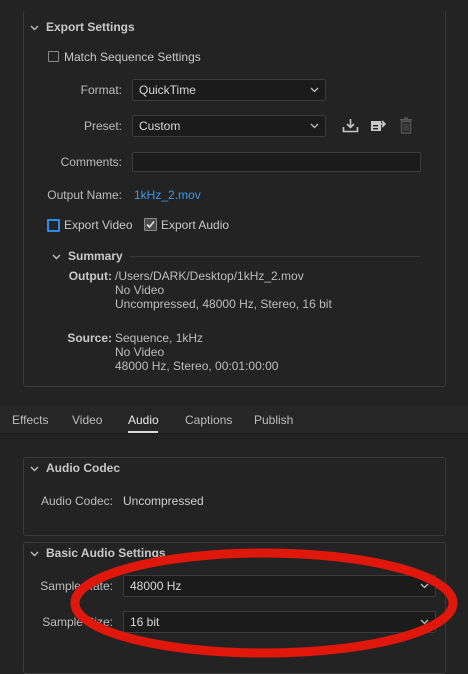 This screenshot has width=468, height=674. What do you see at coordinates (140, 352) in the screenshot?
I see `summary-source-line: No Video` at bounding box center [140, 352].